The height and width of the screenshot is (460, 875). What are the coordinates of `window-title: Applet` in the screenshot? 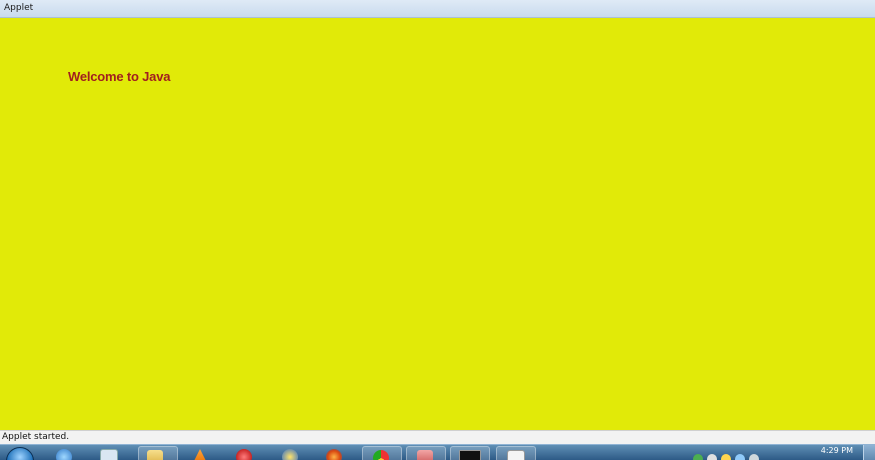 It's located at (19, 8).